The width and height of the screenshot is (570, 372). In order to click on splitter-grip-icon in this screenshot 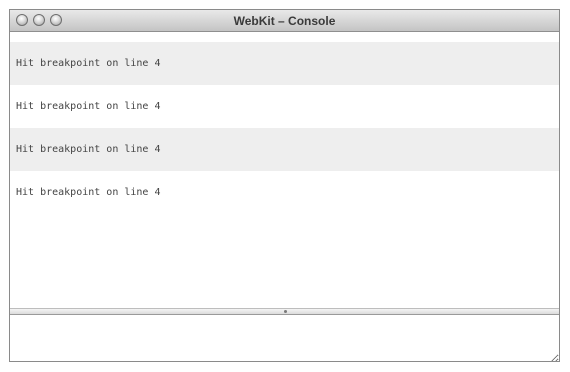, I will do `click(285, 311)`.